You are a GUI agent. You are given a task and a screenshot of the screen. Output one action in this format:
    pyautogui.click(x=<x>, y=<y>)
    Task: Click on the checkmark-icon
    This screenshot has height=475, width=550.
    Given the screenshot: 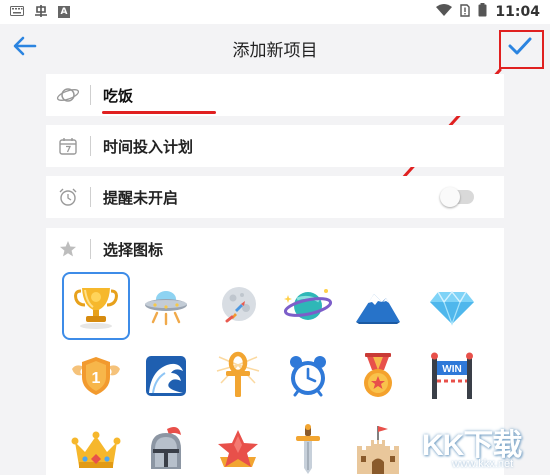 What is the action you would take?
    pyautogui.click(x=520, y=48)
    